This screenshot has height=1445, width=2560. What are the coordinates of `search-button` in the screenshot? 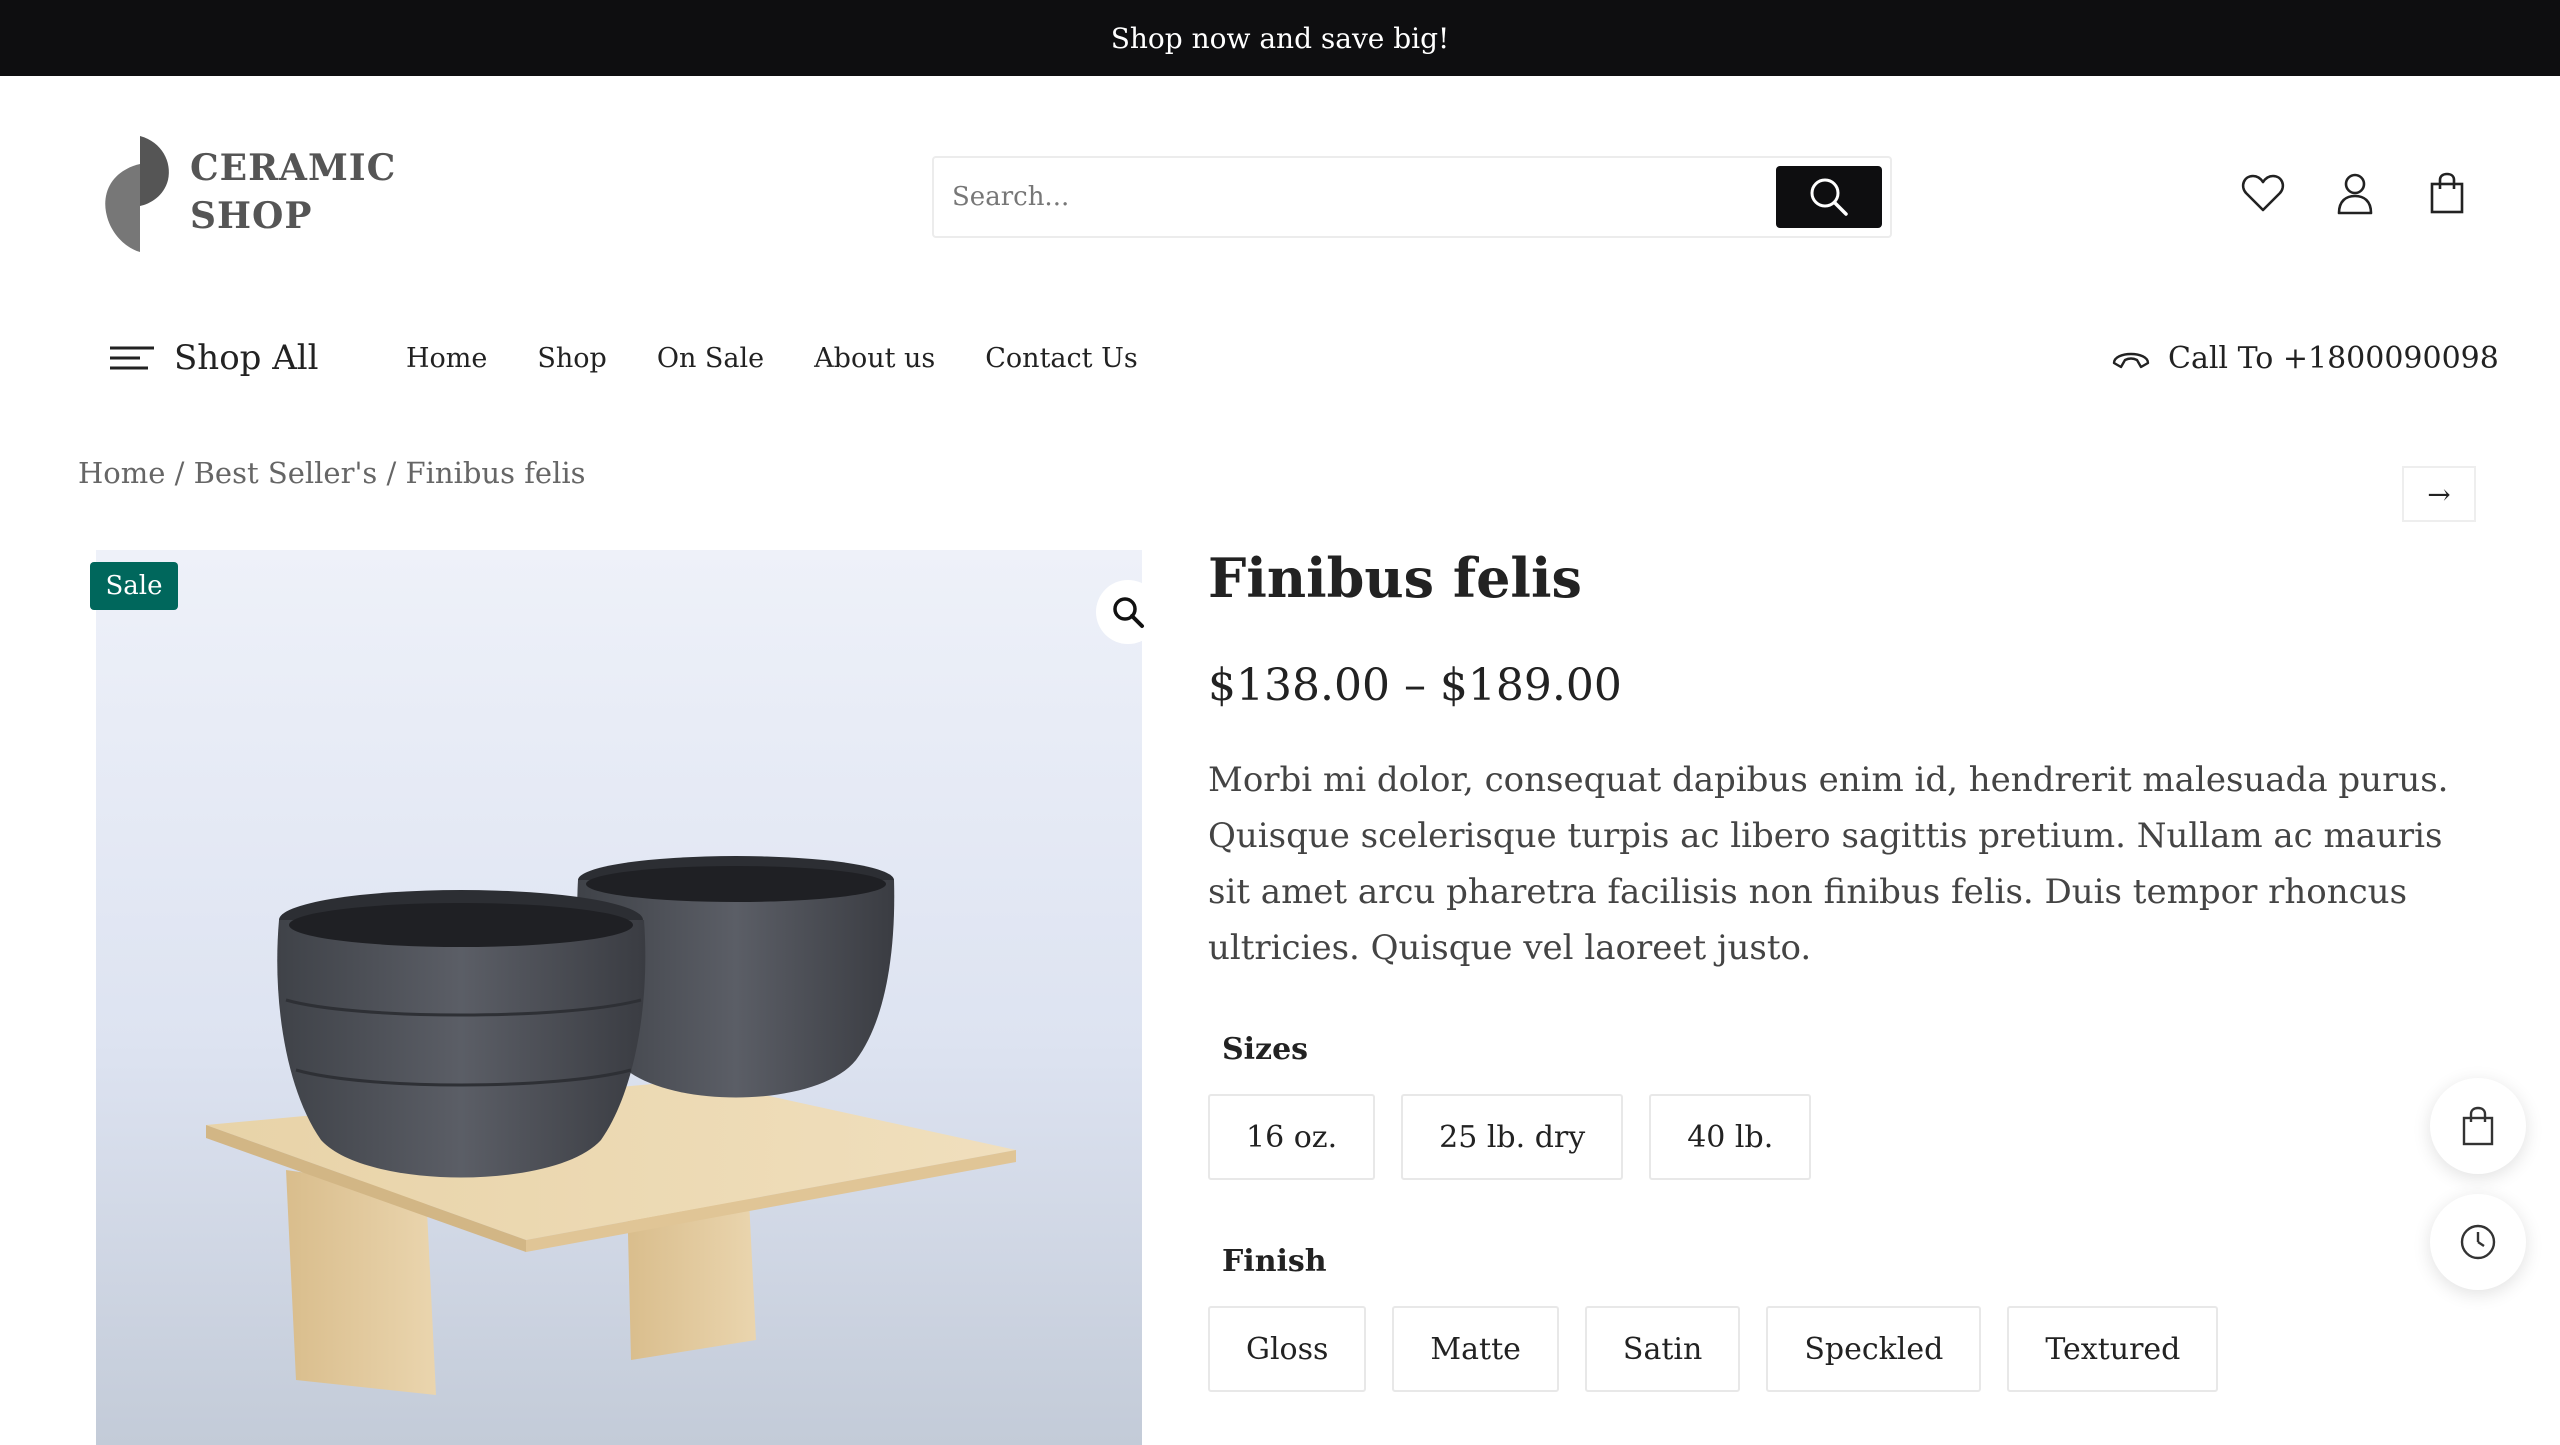 It's located at (1829, 197).